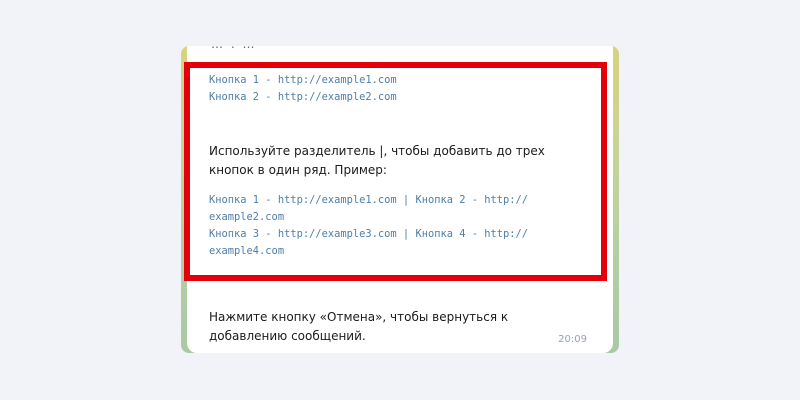 The width and height of the screenshot is (800, 400). I want to click on message-timestamp: 20:09, so click(572, 339).